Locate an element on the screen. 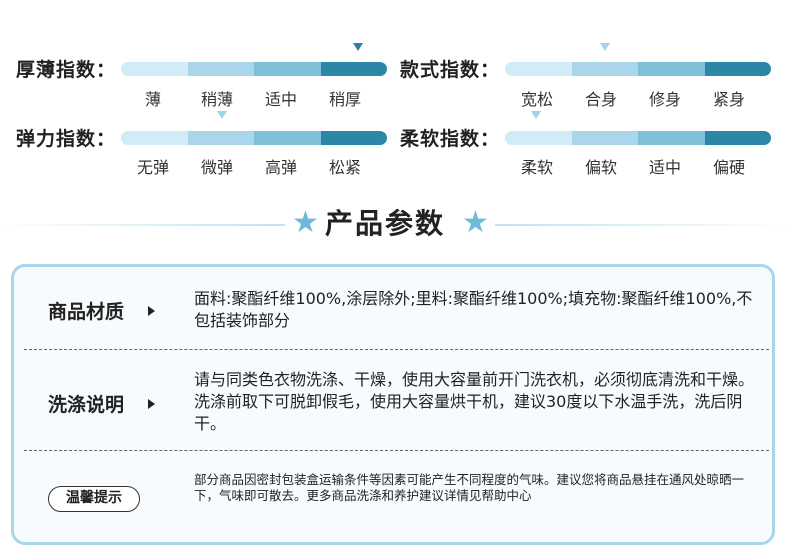 The image size is (790, 549). thickness-option: 稍厚 is located at coordinates (344, 99).